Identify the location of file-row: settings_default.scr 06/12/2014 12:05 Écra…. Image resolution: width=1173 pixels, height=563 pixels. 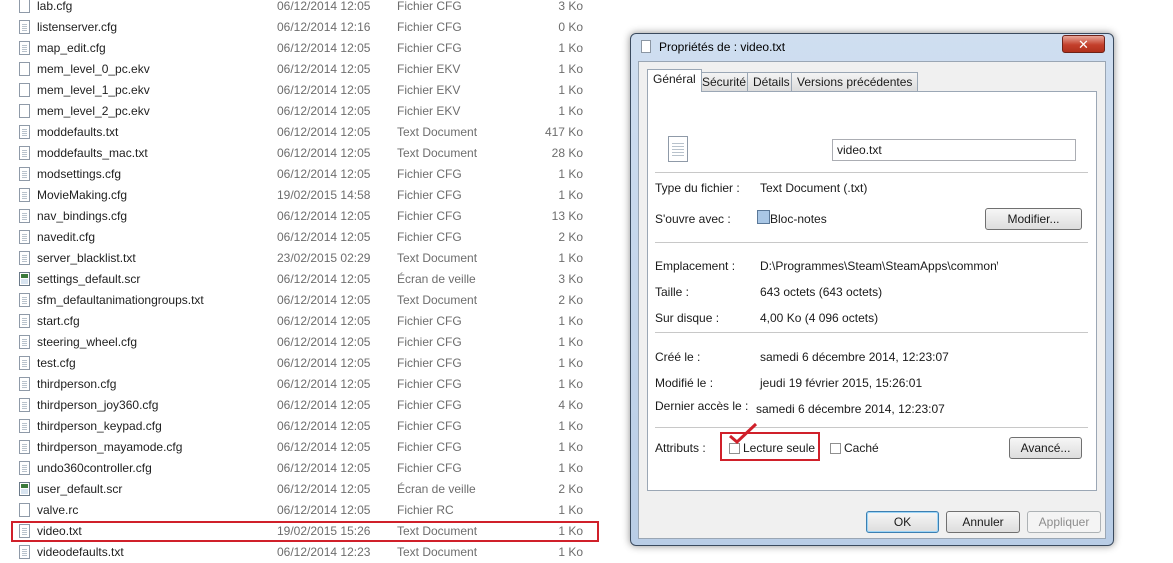
(305, 279).